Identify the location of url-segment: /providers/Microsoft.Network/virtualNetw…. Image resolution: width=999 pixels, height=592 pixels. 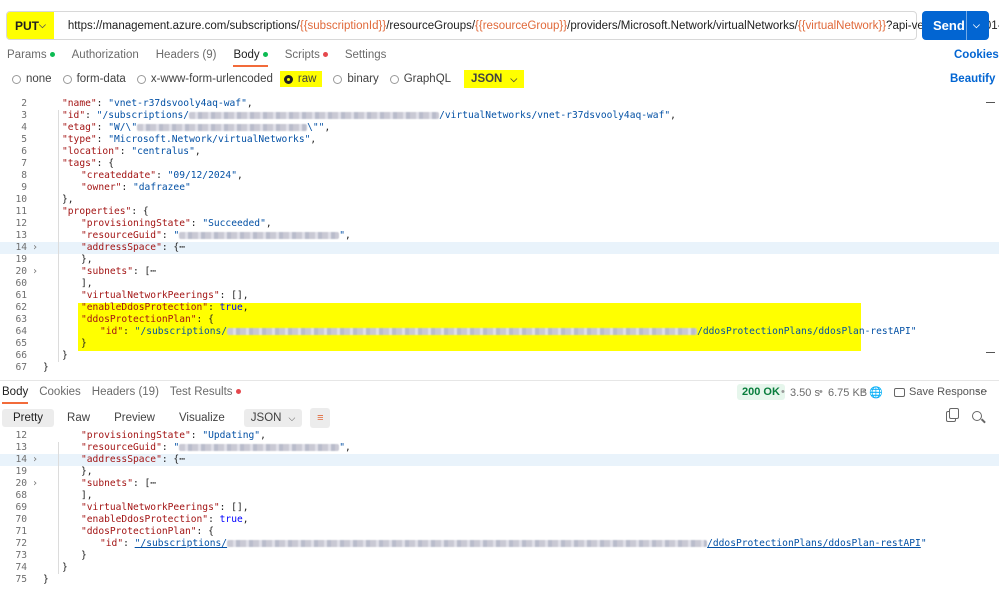
(682, 25).